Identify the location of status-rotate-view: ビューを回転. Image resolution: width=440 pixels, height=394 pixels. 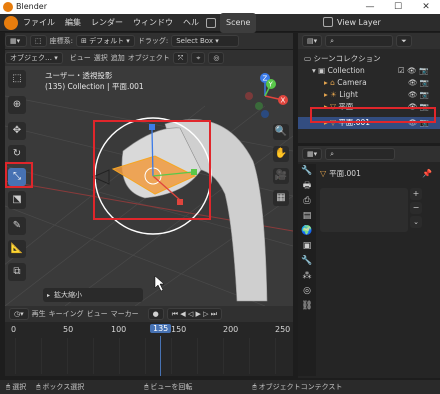
(171, 387).